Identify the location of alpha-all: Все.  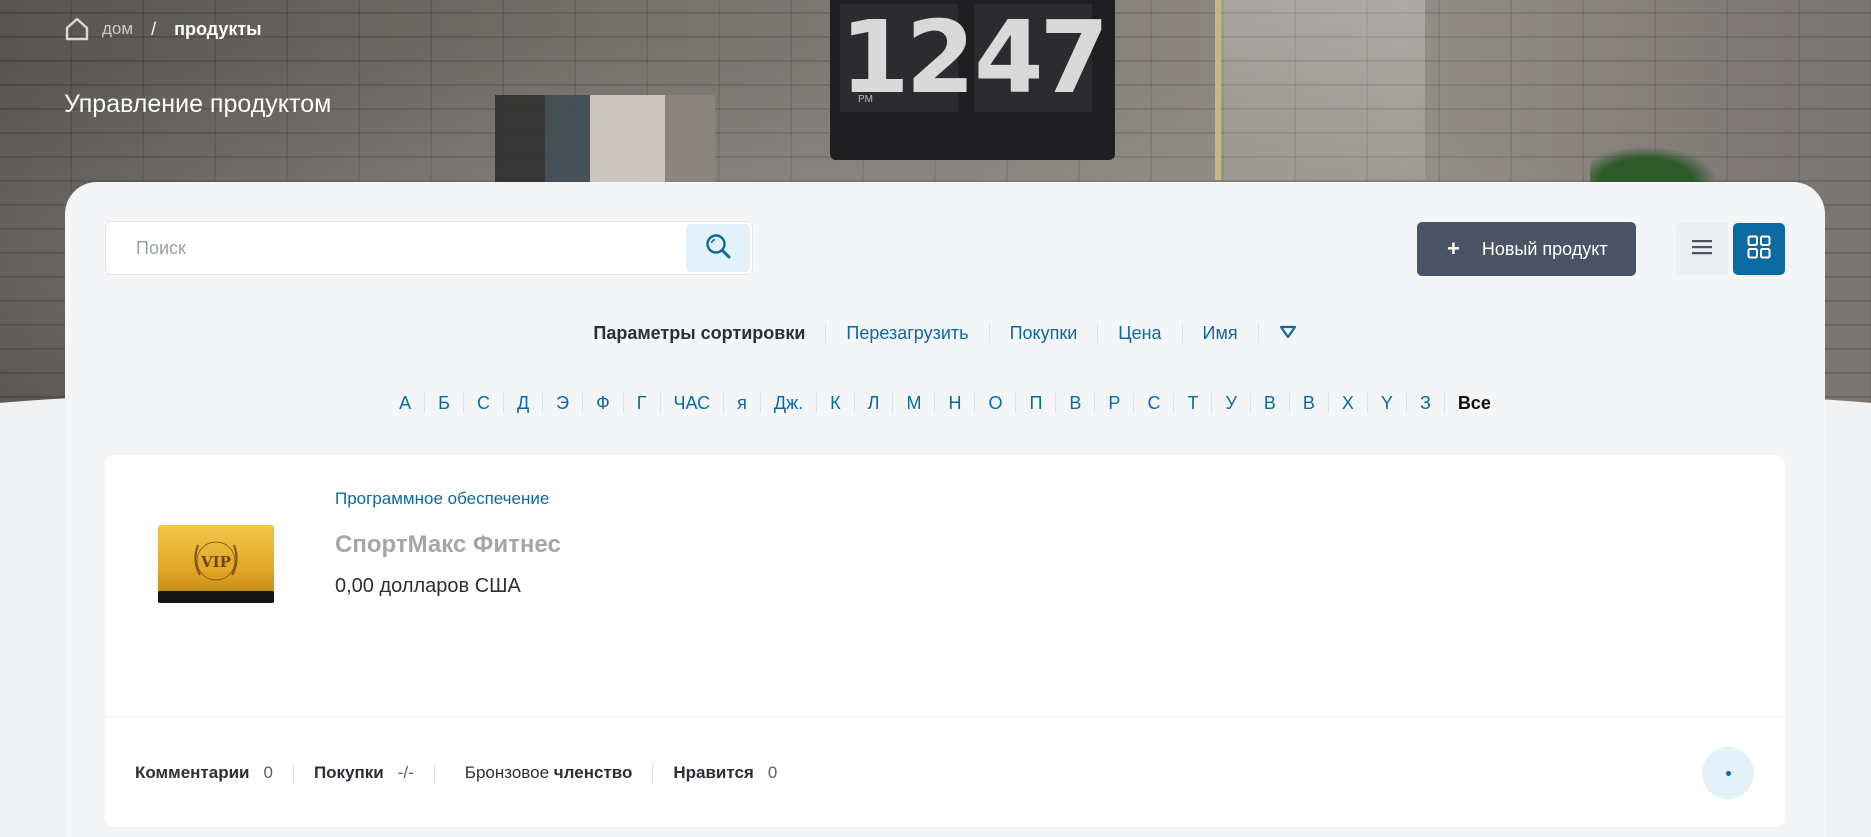
(1474, 403).